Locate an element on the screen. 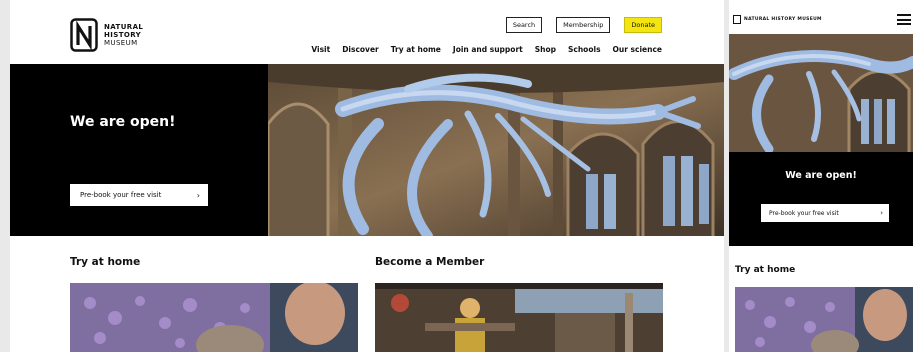  pre-book-button: Pre-book your free visit › is located at coordinates (139, 195).